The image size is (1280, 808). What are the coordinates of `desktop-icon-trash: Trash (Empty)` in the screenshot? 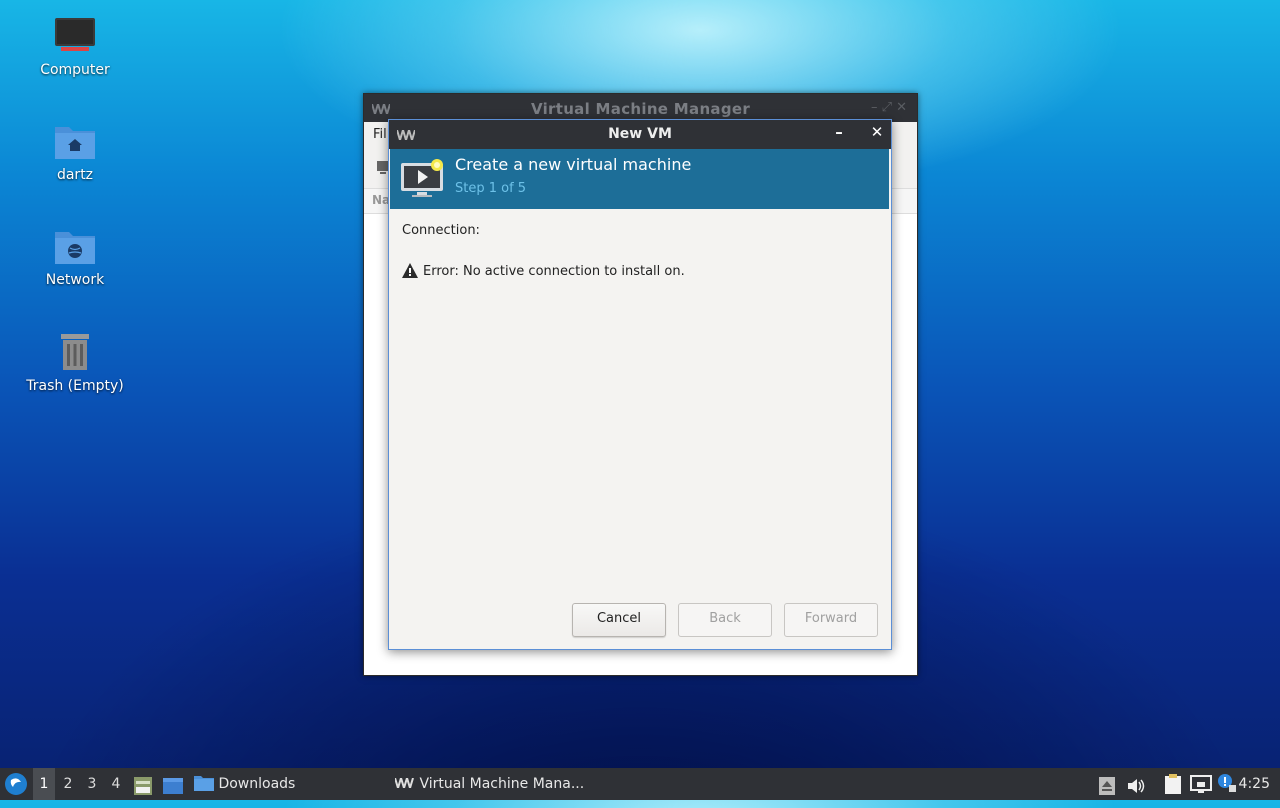 It's located at (75, 362).